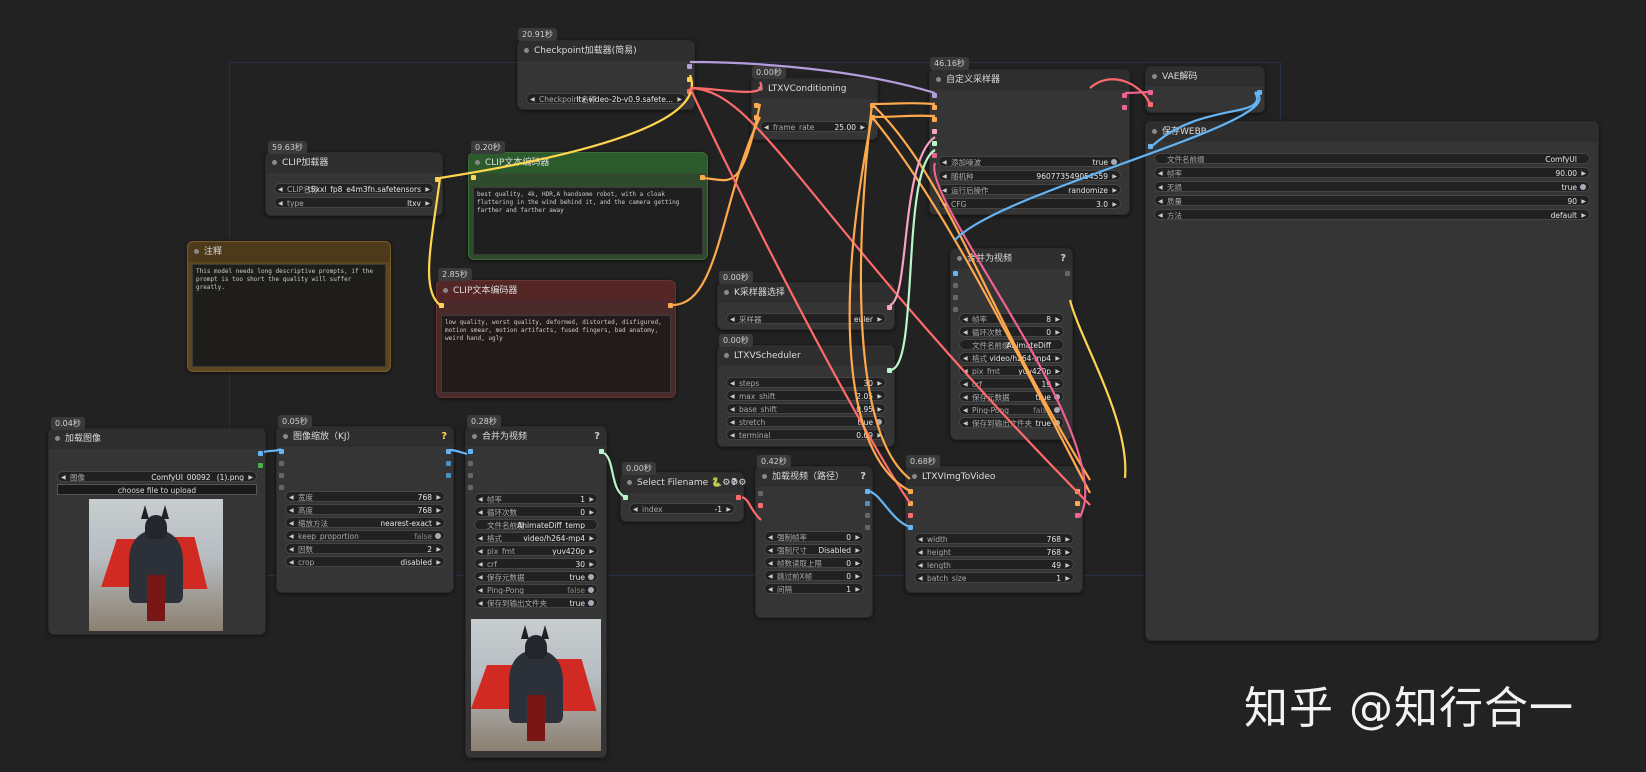  What do you see at coordinates (365, 496) in the screenshot?
I see `width-widget: 宽度 768` at bounding box center [365, 496].